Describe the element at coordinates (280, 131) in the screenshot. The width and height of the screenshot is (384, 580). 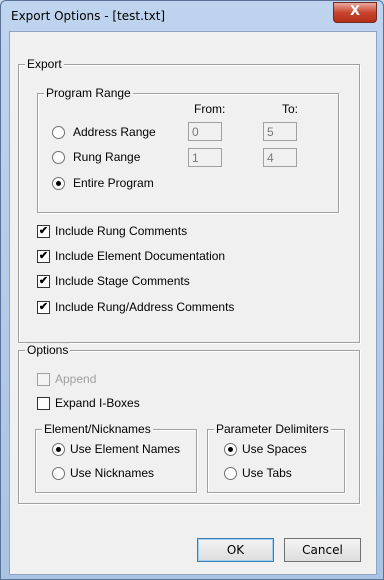
I see `address-range-to-field: 5` at that location.